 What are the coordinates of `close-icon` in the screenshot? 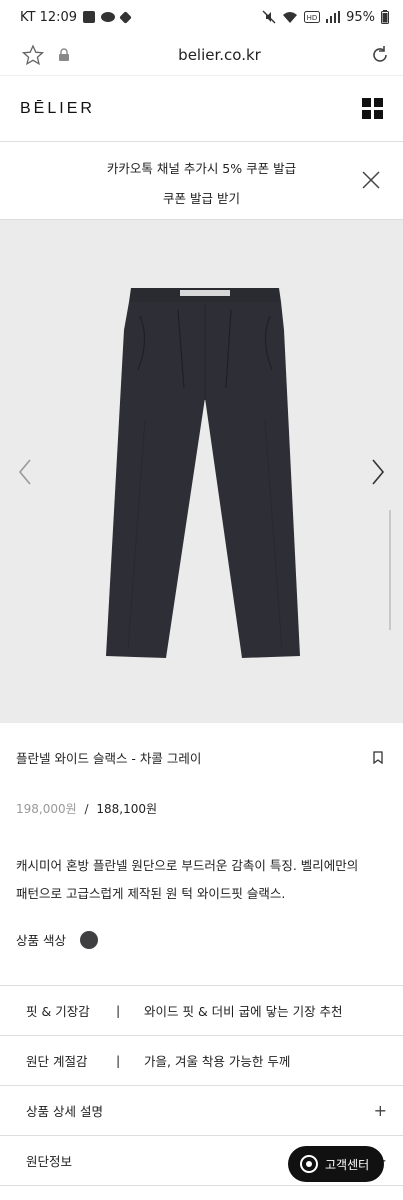 It's located at (371, 180).